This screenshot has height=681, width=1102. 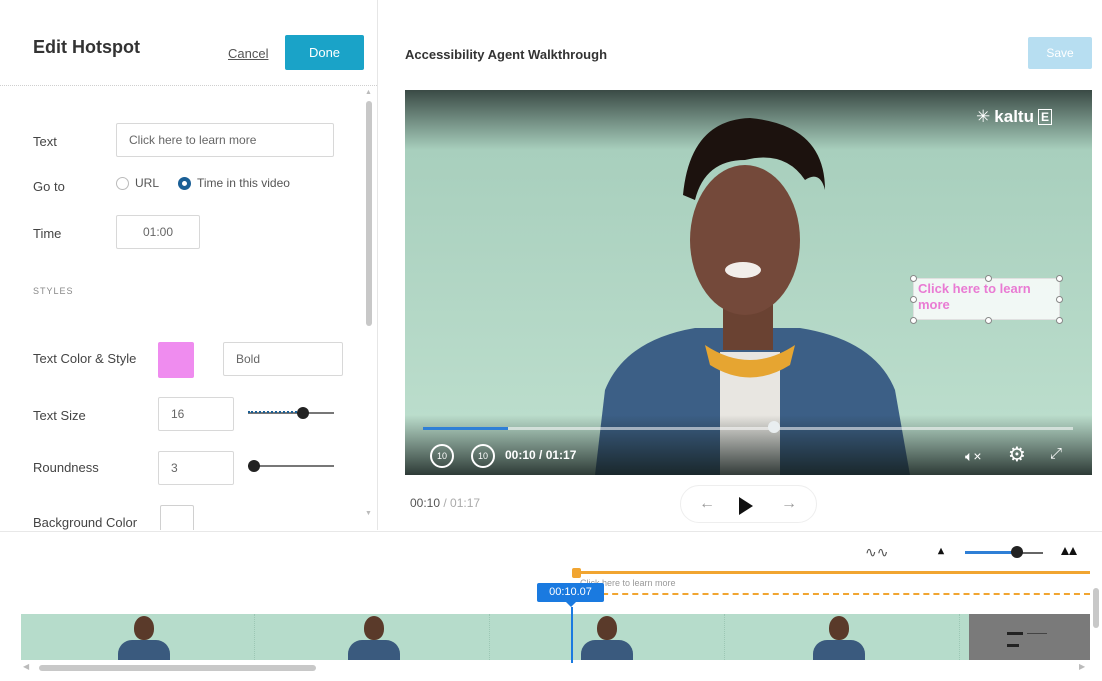 I want to click on total-time: / 01:17, so click(x=462, y=503).